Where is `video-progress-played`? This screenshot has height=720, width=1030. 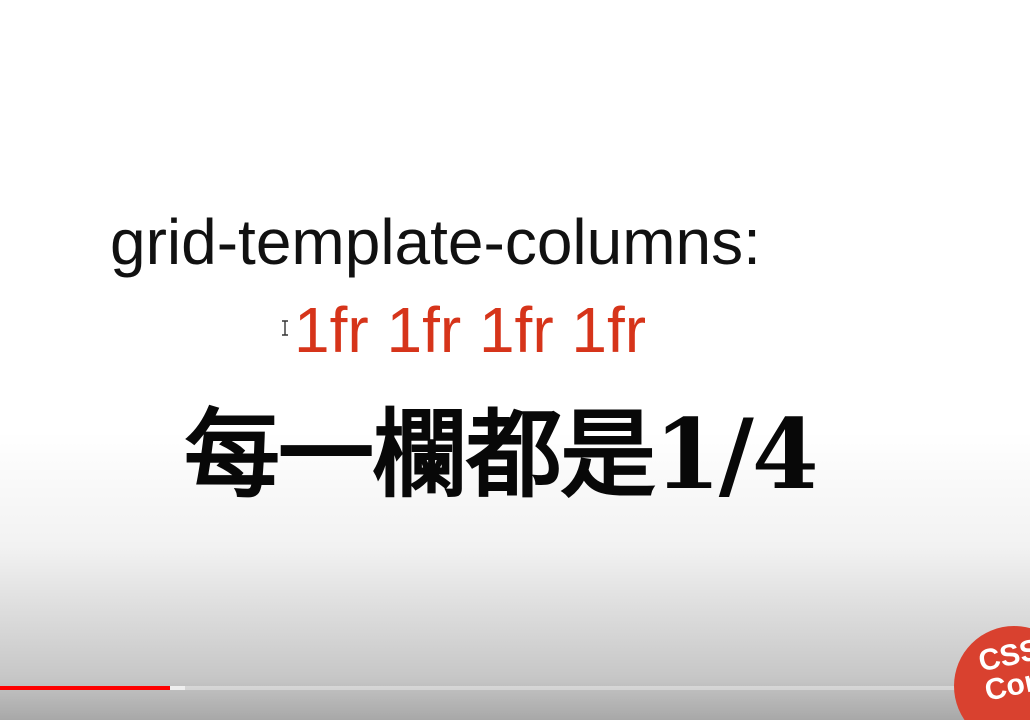 video-progress-played is located at coordinates (85, 688).